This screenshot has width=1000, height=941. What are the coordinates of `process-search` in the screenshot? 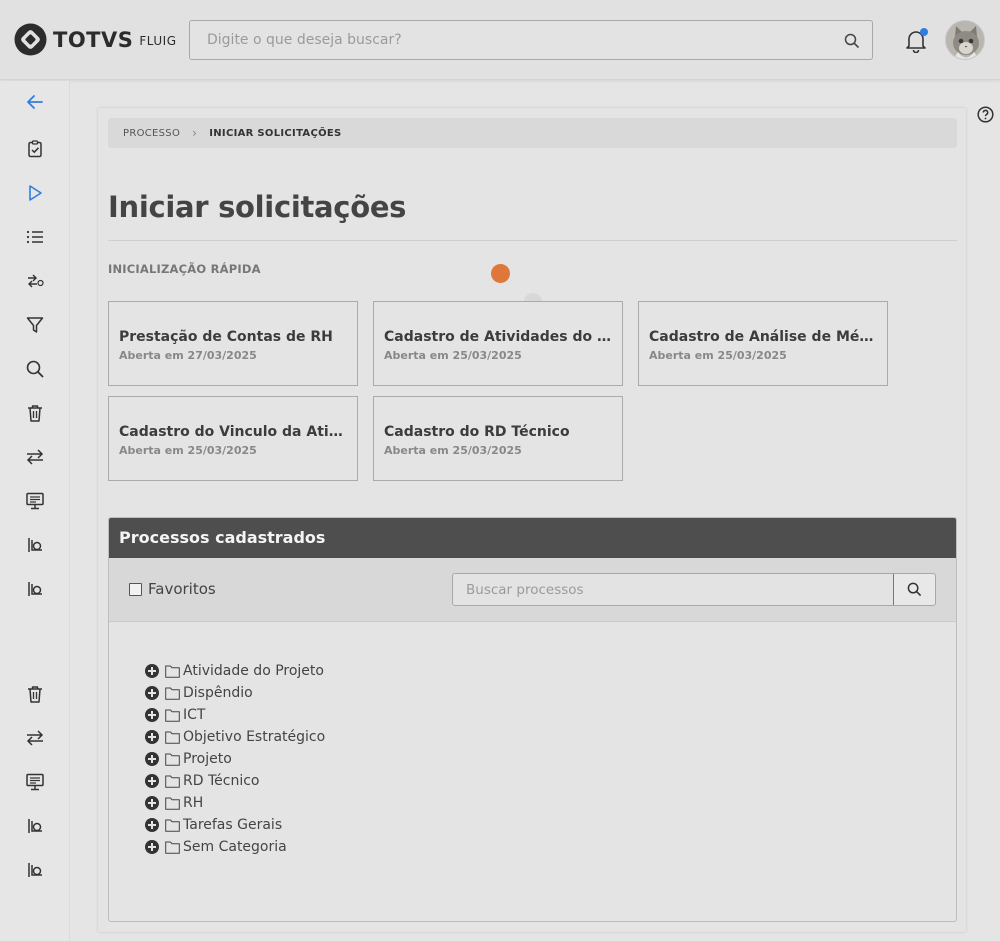 It's located at (694, 589).